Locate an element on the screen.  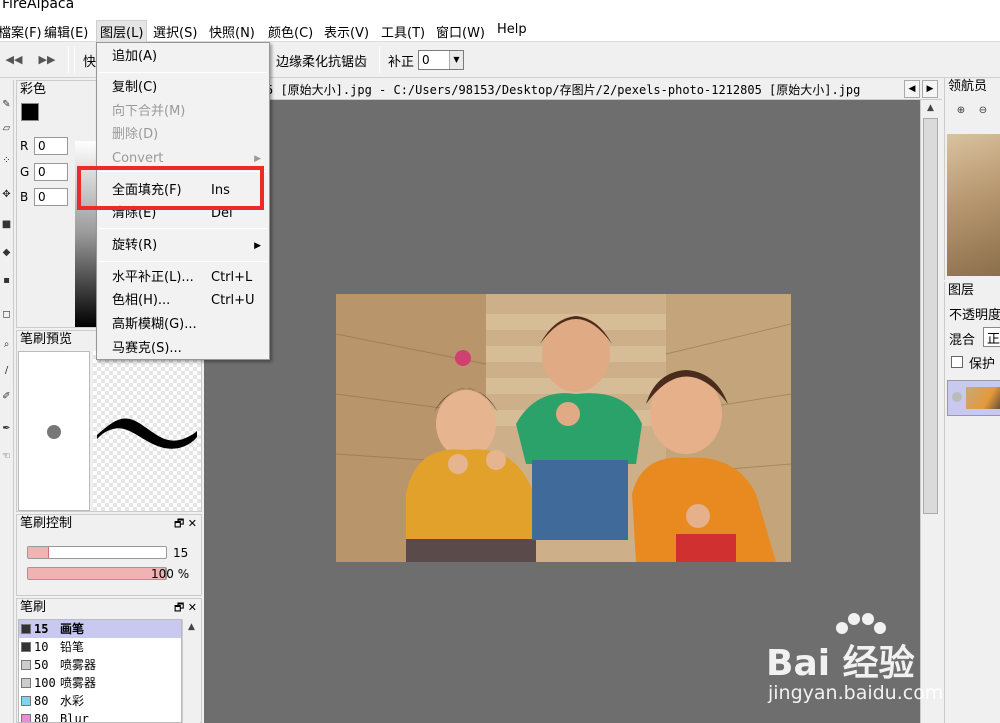
snap-label: 快 is located at coordinates (90, 62).